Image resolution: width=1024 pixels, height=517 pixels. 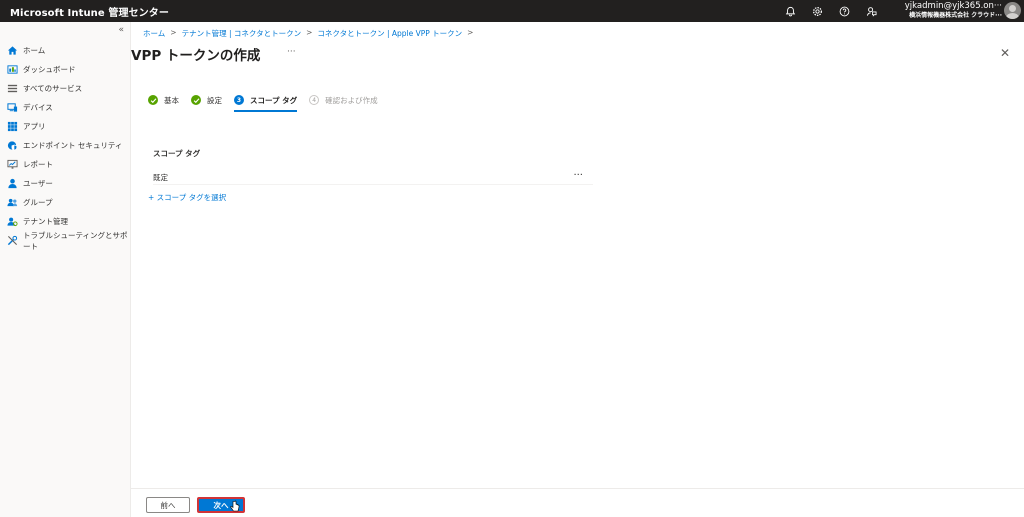 What do you see at coordinates (65, 126) in the screenshot?
I see `sidebar-item-apps: アプリ` at bounding box center [65, 126].